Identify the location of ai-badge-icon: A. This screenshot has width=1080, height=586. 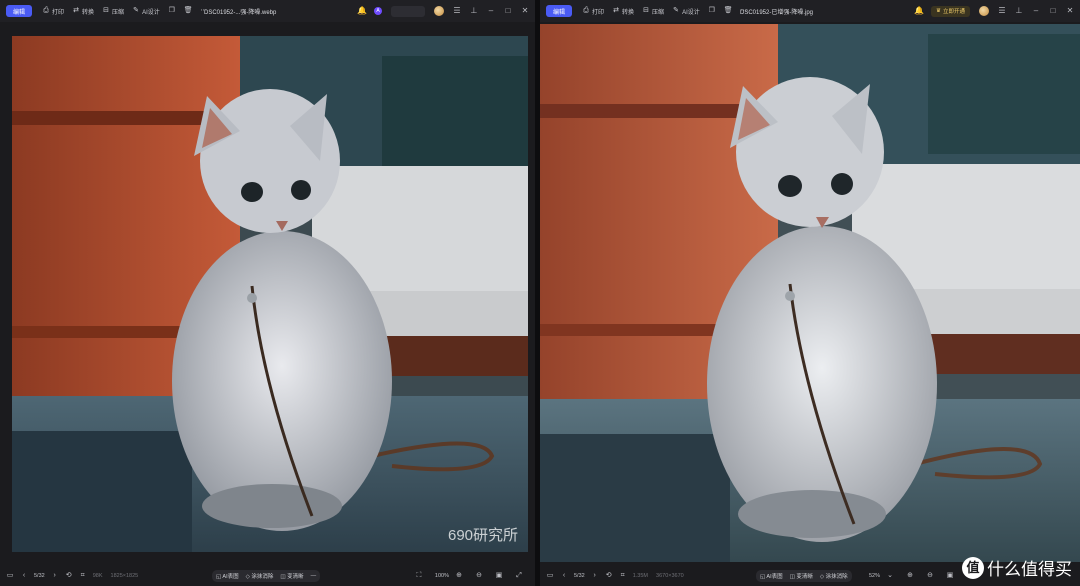
(378, 11).